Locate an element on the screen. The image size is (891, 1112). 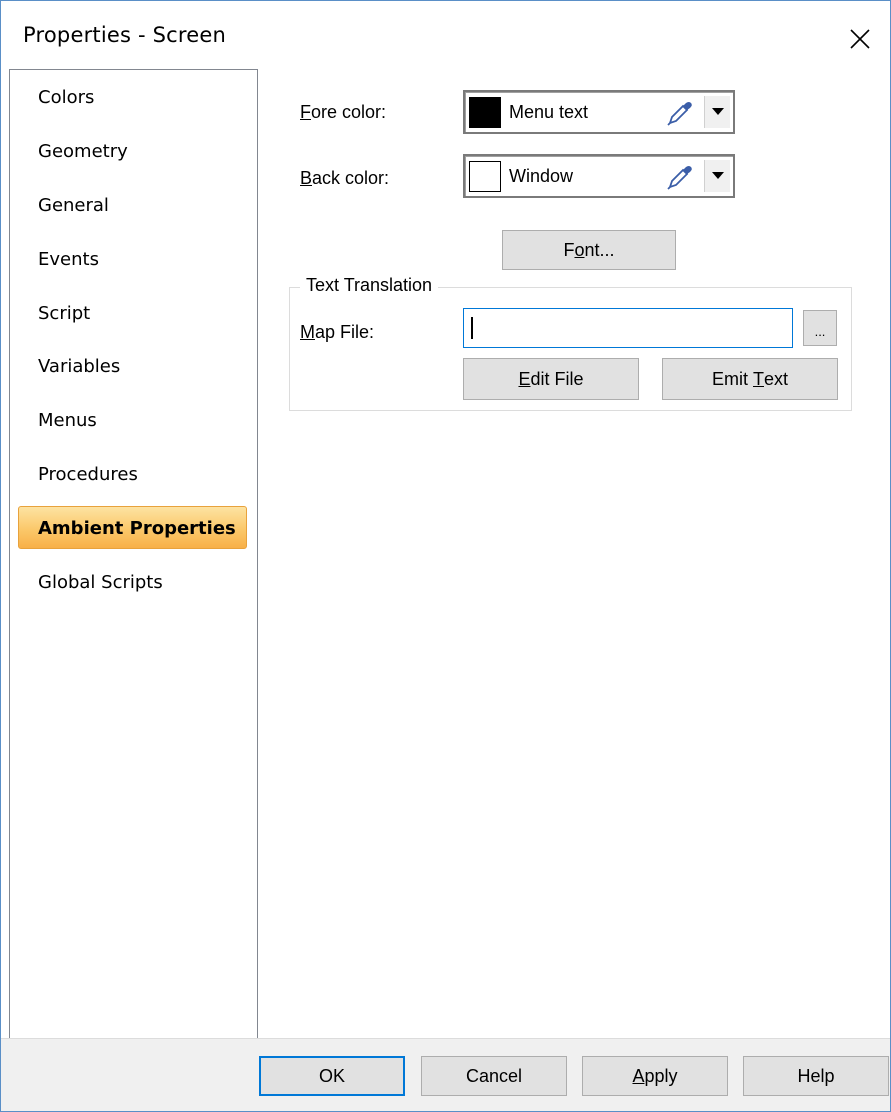
emit-text-pre: Emit is located at coordinates (732, 378).